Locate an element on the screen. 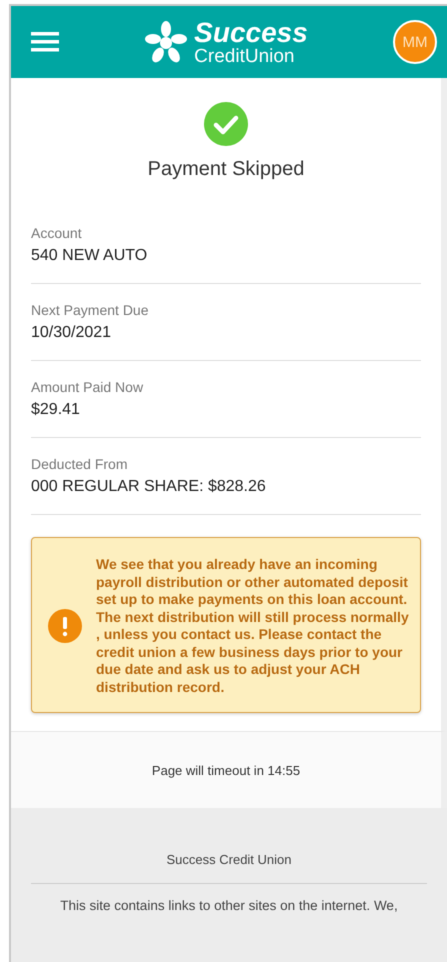 The width and height of the screenshot is (447, 962). logo-subtitle: CreditUnion is located at coordinates (245, 56).